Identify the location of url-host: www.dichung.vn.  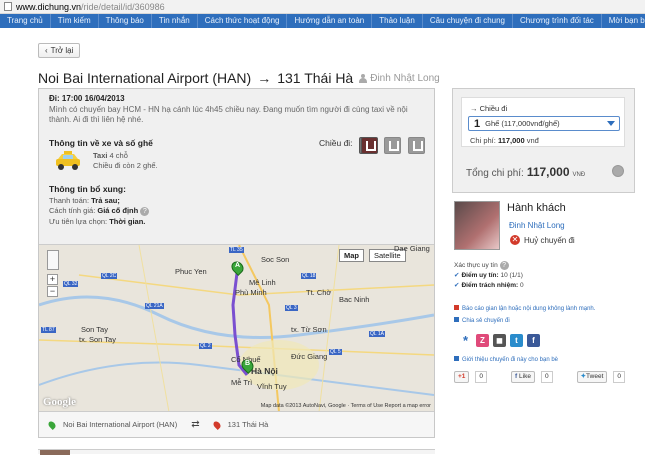
(49, 6).